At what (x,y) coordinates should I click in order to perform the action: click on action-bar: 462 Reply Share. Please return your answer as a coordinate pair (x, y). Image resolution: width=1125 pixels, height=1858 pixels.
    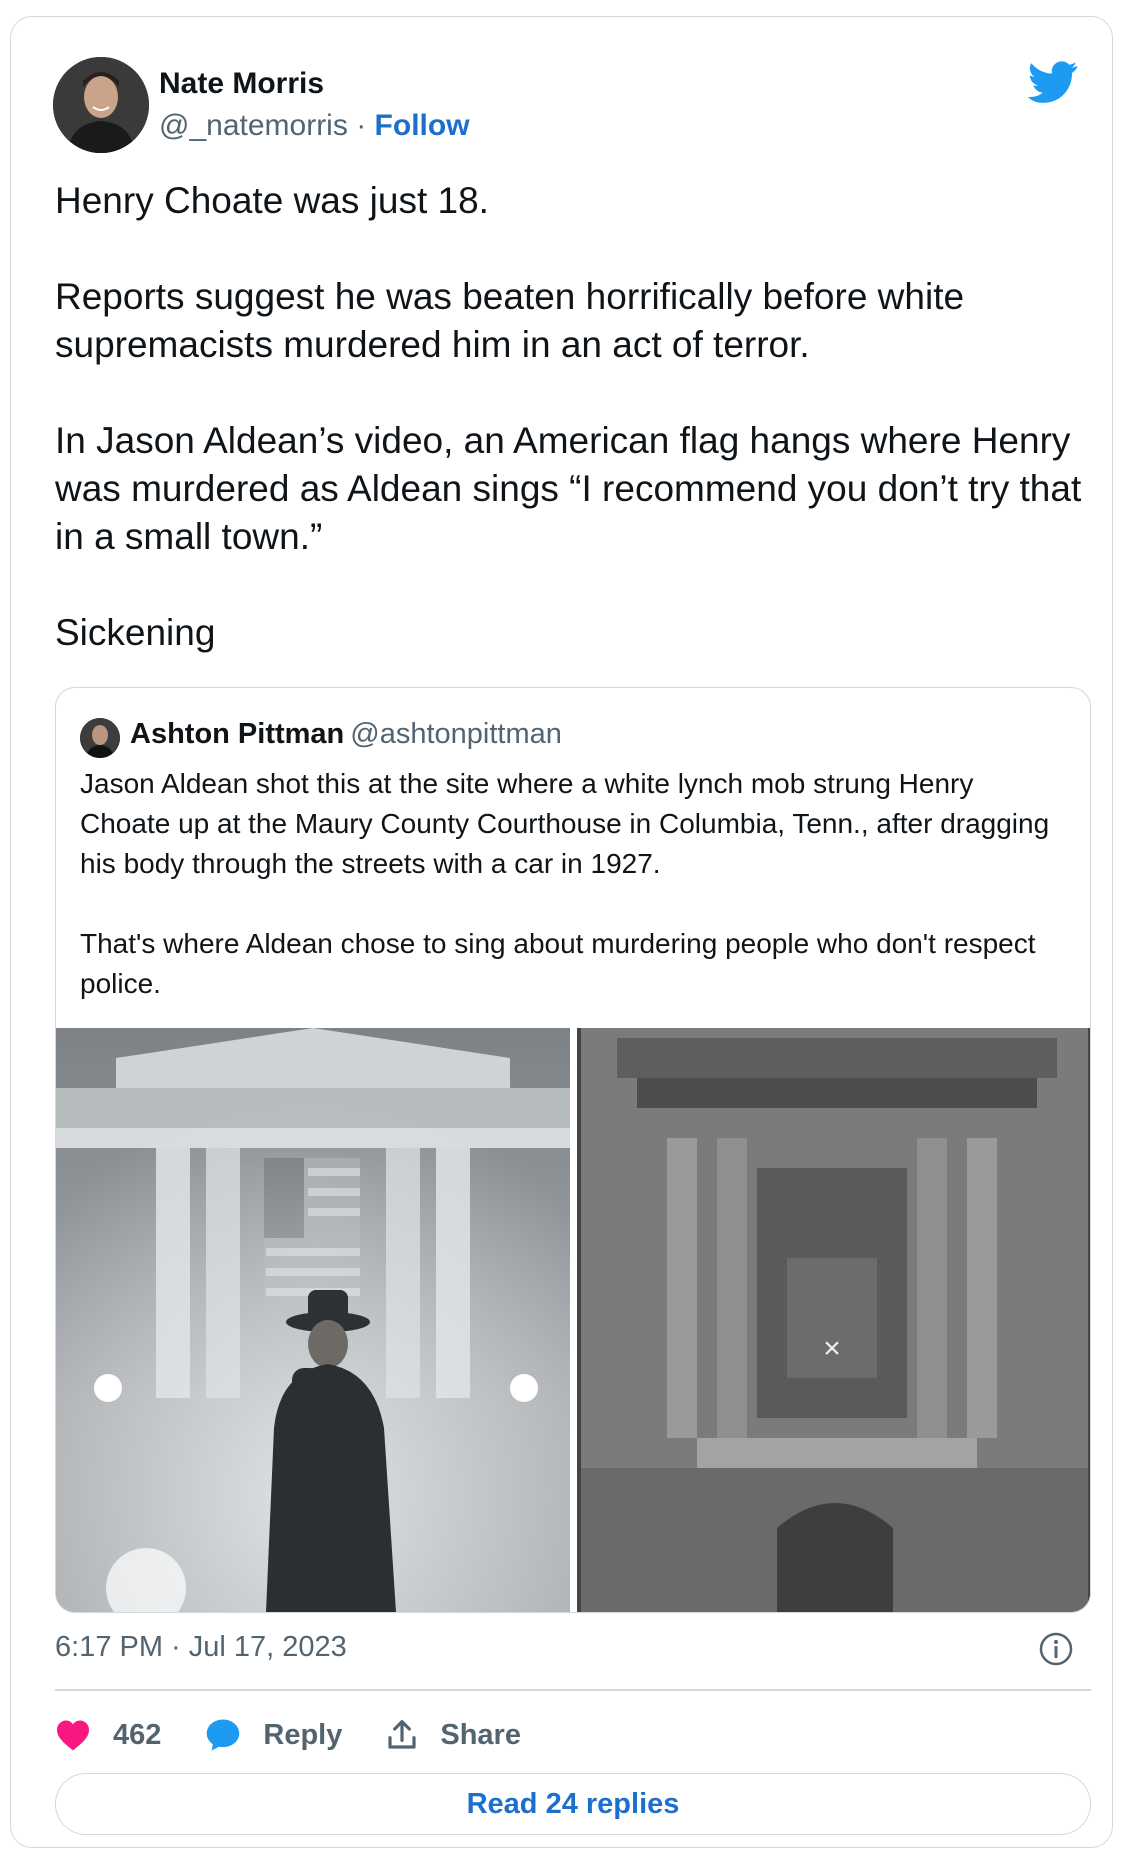
    Looking at the image, I should click on (310, 1735).